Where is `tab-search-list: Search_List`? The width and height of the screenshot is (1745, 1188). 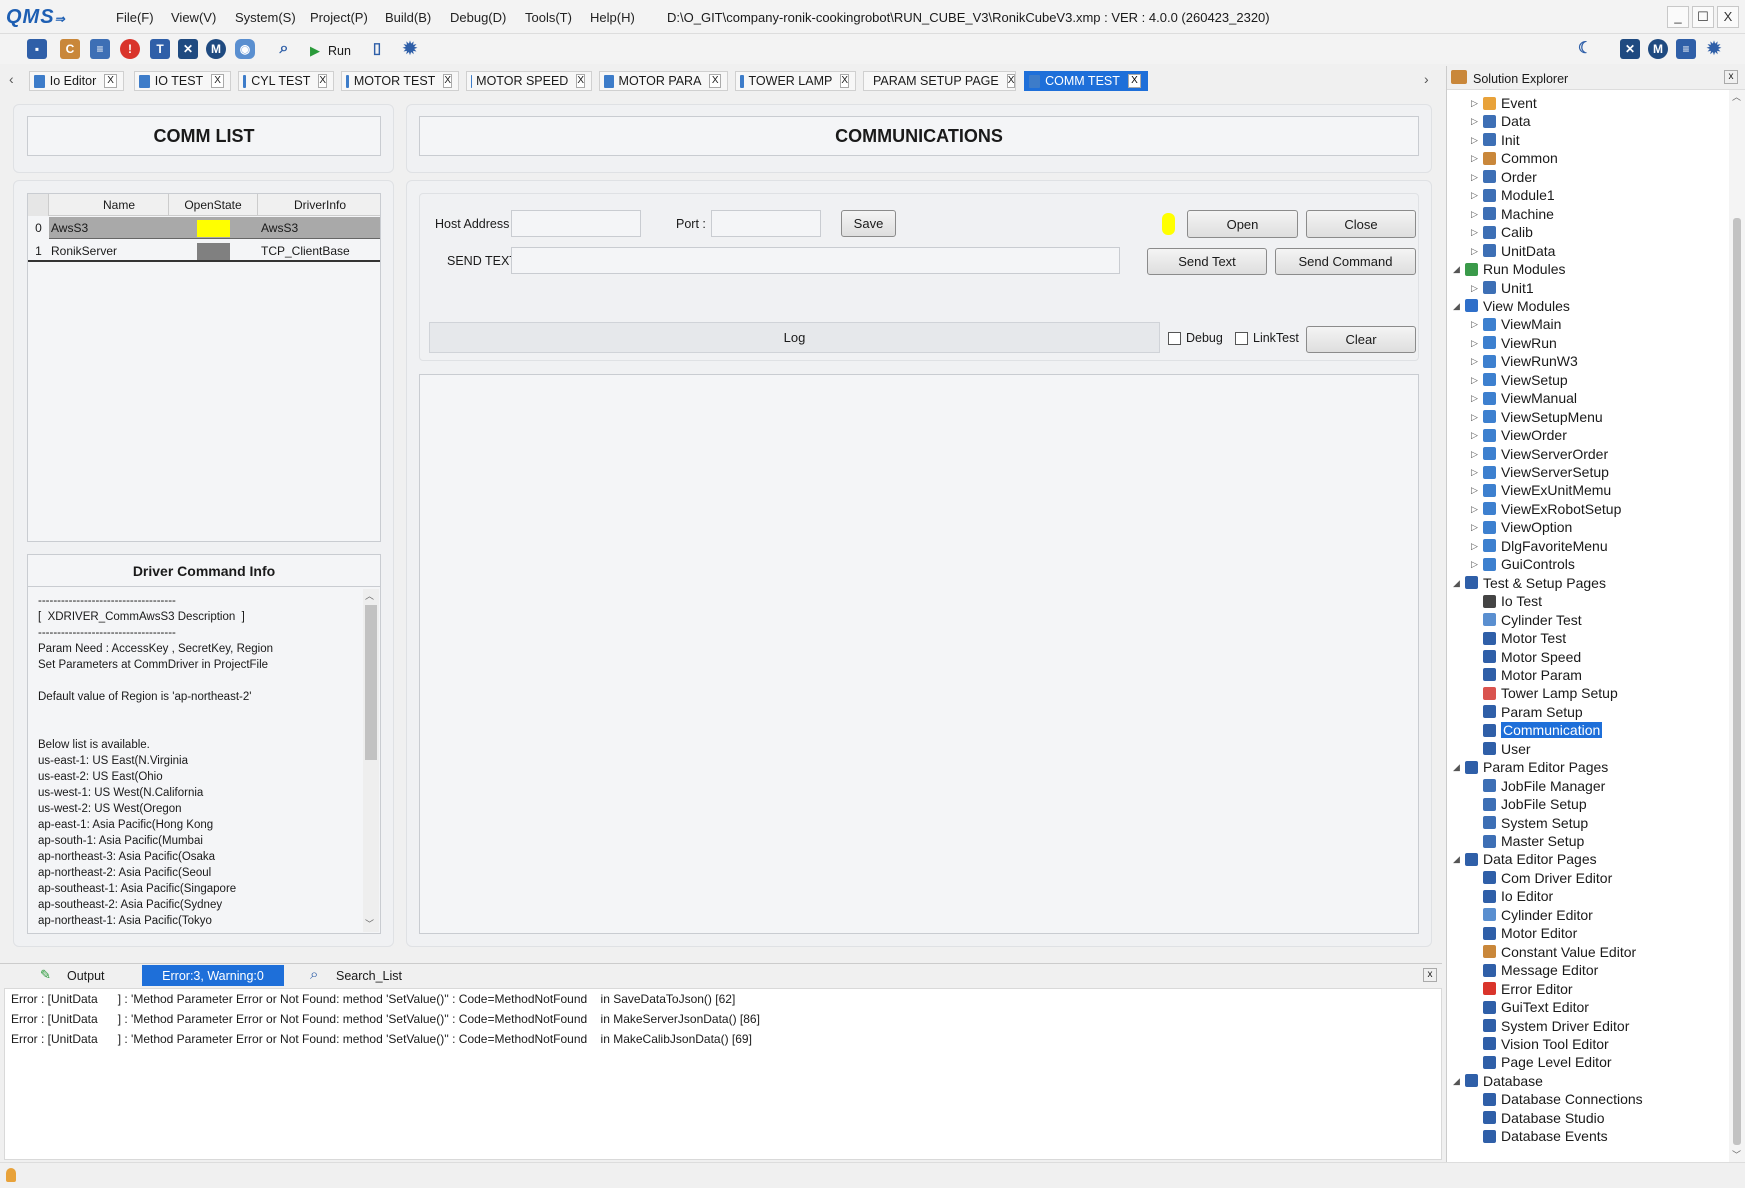 tab-search-list: Search_List is located at coordinates (369, 976).